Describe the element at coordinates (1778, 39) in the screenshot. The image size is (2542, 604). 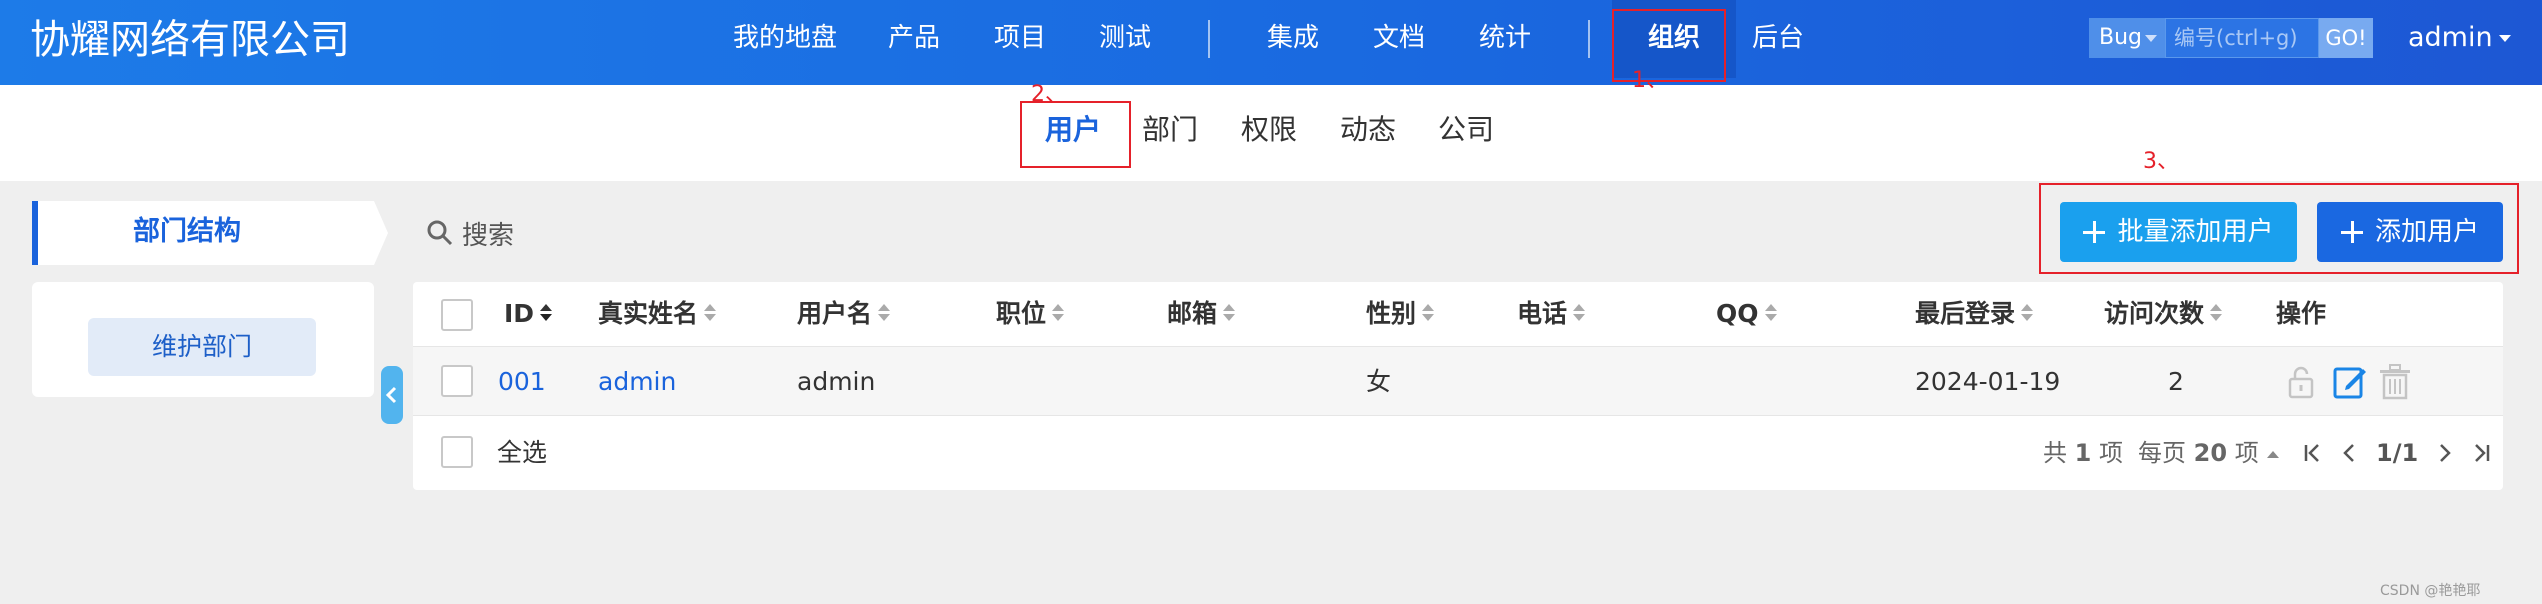
I see `nav-admin: 后台` at that location.